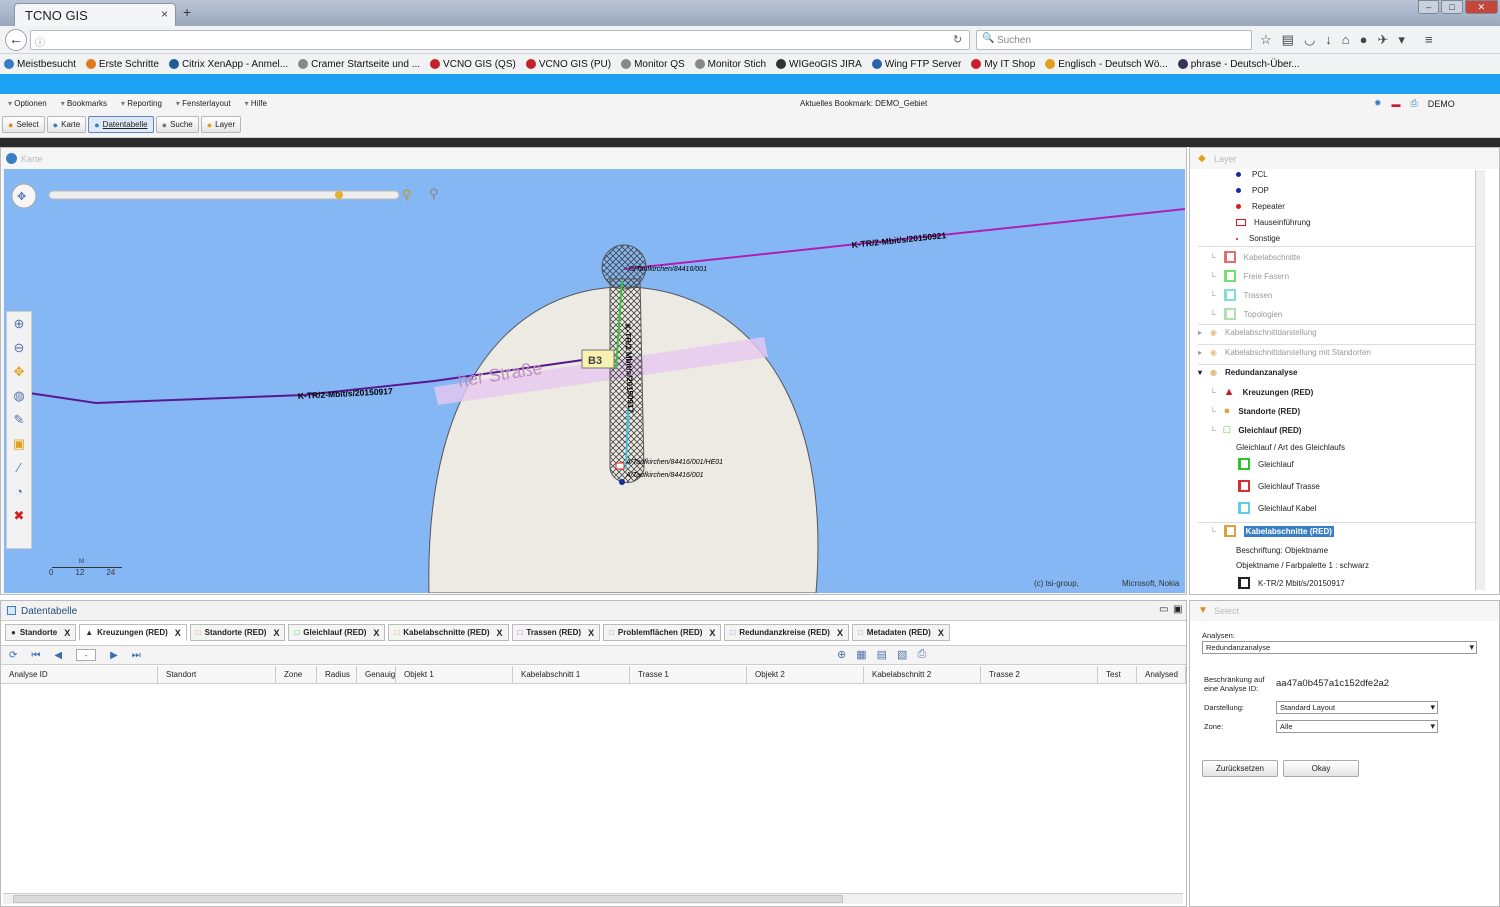  I want to click on close-window-icon: ✕, so click(1481, 7).